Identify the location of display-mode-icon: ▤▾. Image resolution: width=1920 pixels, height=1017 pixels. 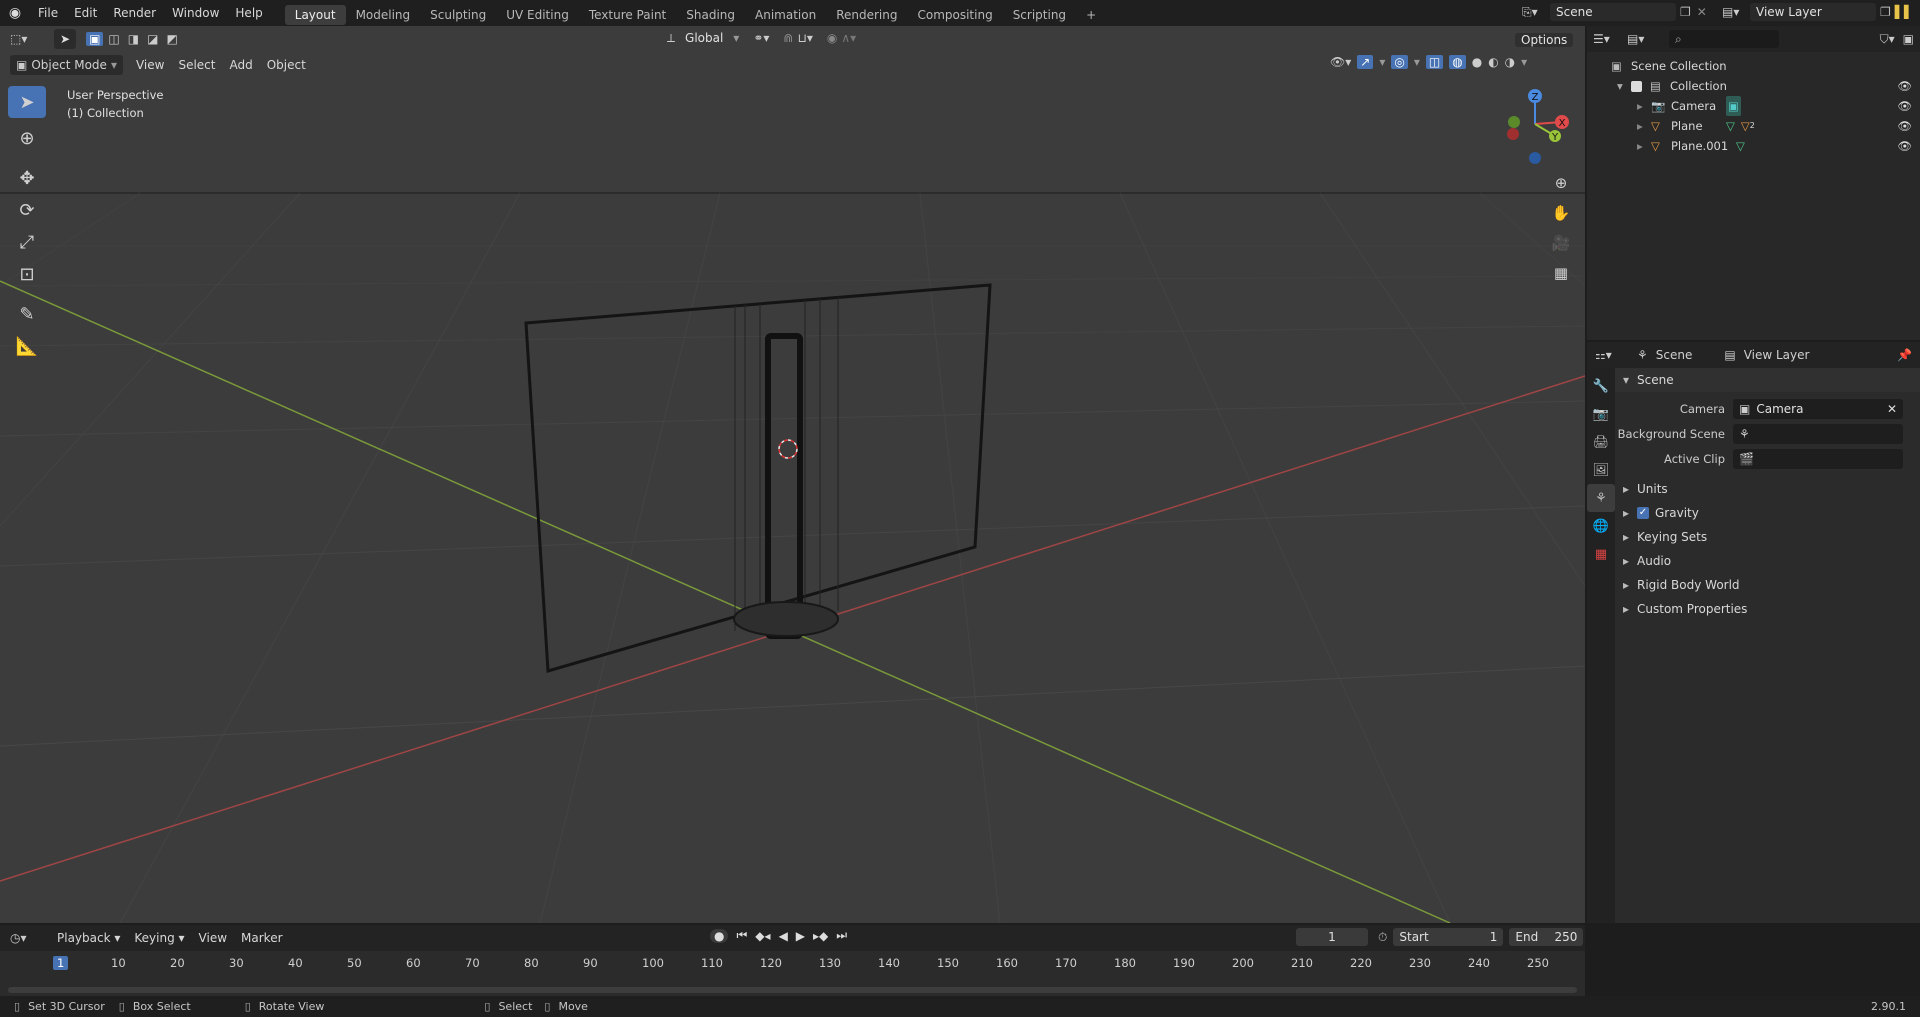
(1641, 39).